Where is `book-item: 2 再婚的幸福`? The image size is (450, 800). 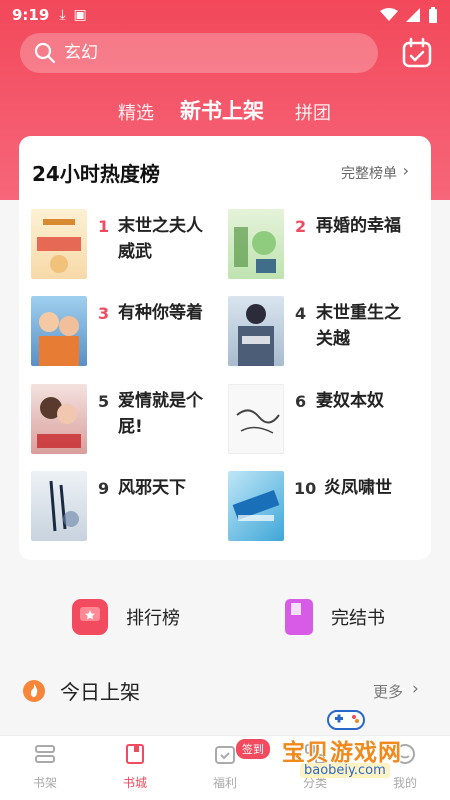 book-item: 2 再婚的幸福 is located at coordinates (325, 244).